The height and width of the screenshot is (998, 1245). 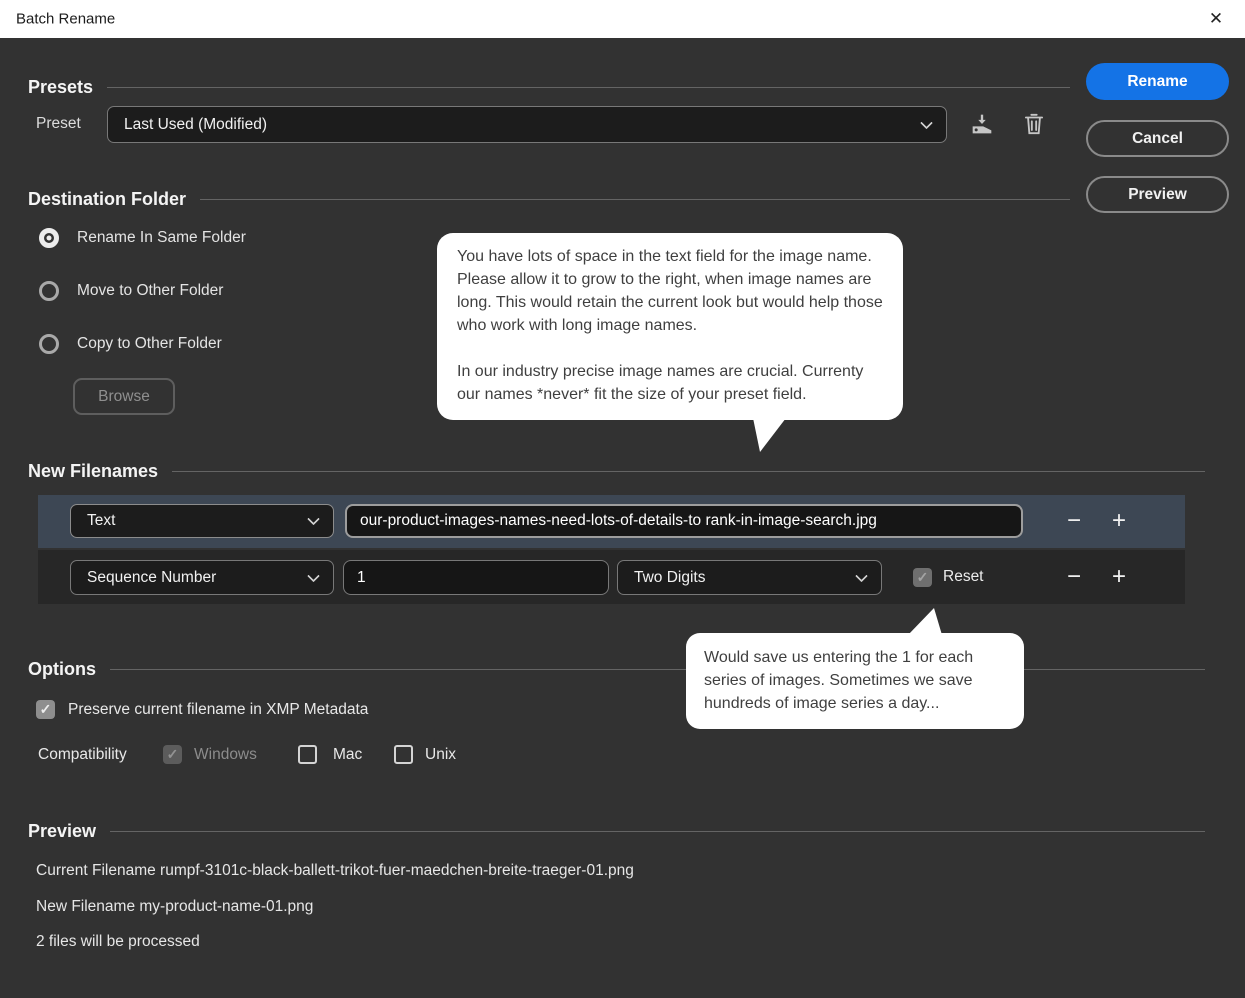 What do you see at coordinates (622, 19) in the screenshot?
I see `title-bar: Batch Rename ✕` at bounding box center [622, 19].